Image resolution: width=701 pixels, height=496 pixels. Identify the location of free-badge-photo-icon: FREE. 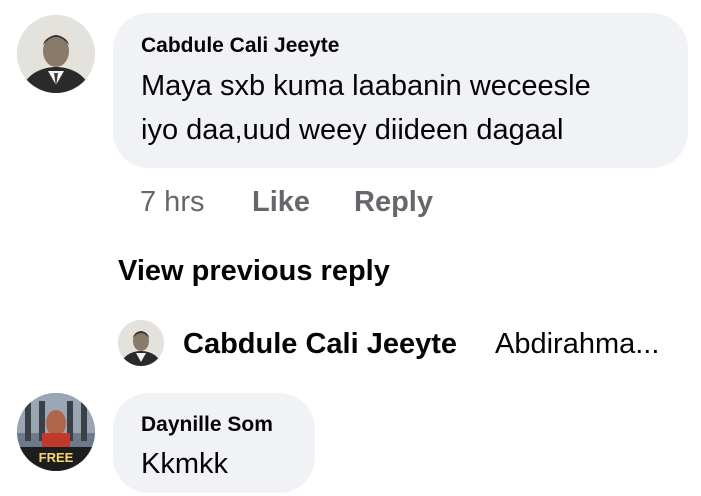
(56, 432).